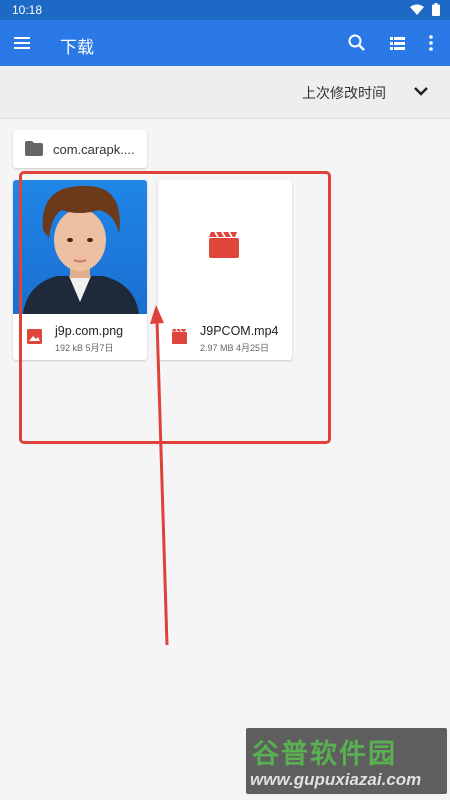  Describe the element at coordinates (336, 779) in the screenshot. I see `watermark-url: www.gupuxiazai.com` at that location.